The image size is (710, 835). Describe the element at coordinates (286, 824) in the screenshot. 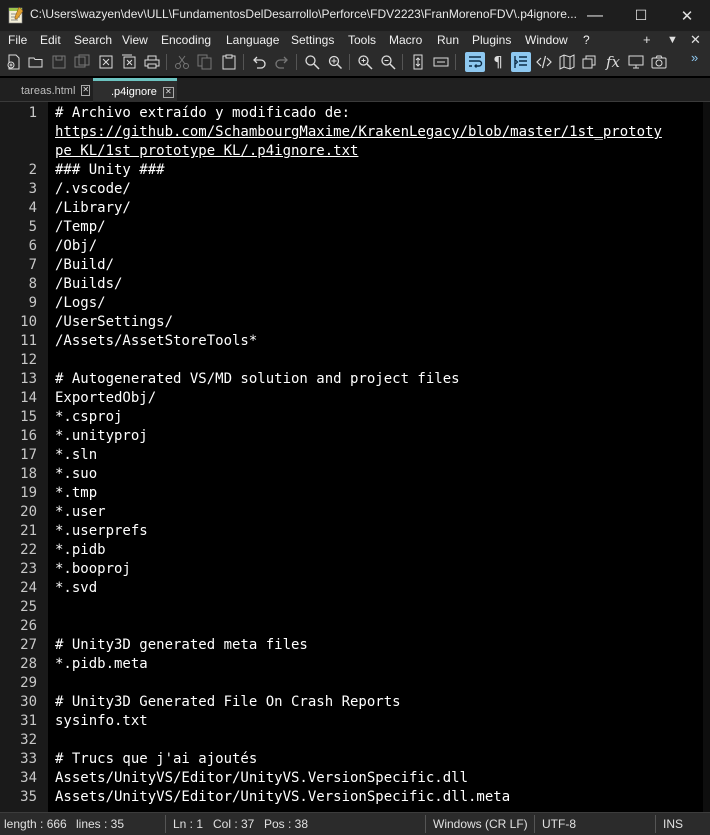

I see `status-position: Pos : 38` at that location.